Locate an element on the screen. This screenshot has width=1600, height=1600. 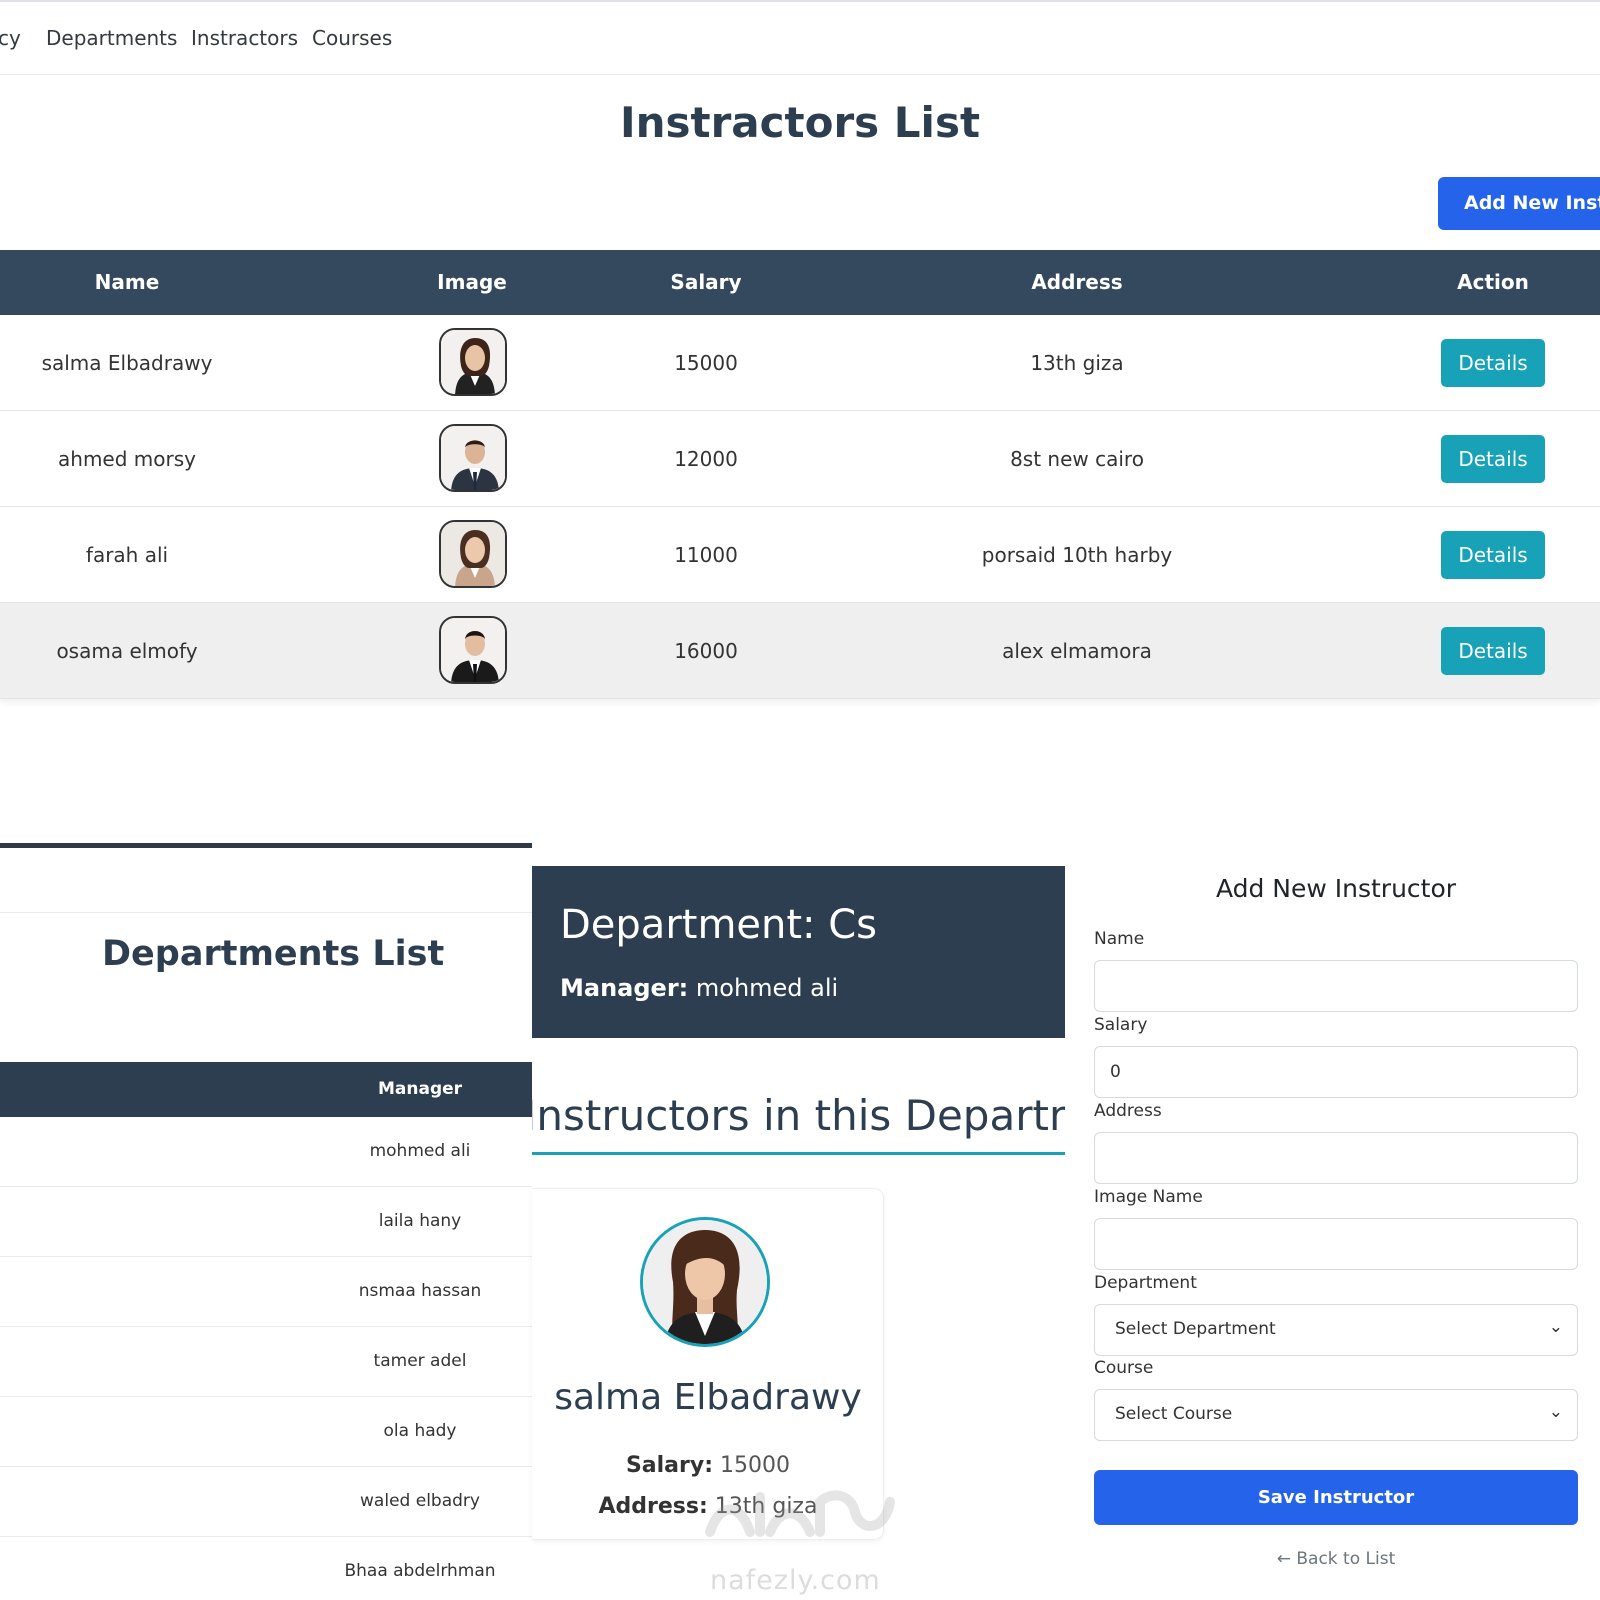
salary-label: Salary is located at coordinates (1121, 1025).